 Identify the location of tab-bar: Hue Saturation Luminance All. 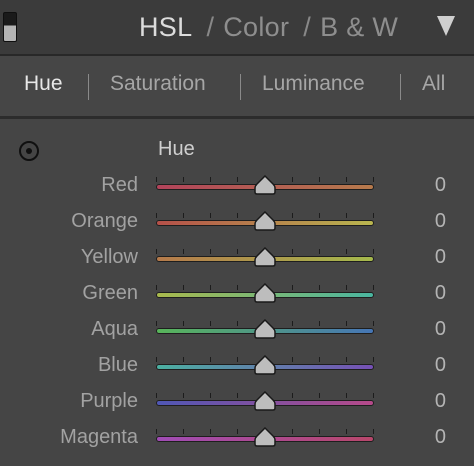
(237, 86).